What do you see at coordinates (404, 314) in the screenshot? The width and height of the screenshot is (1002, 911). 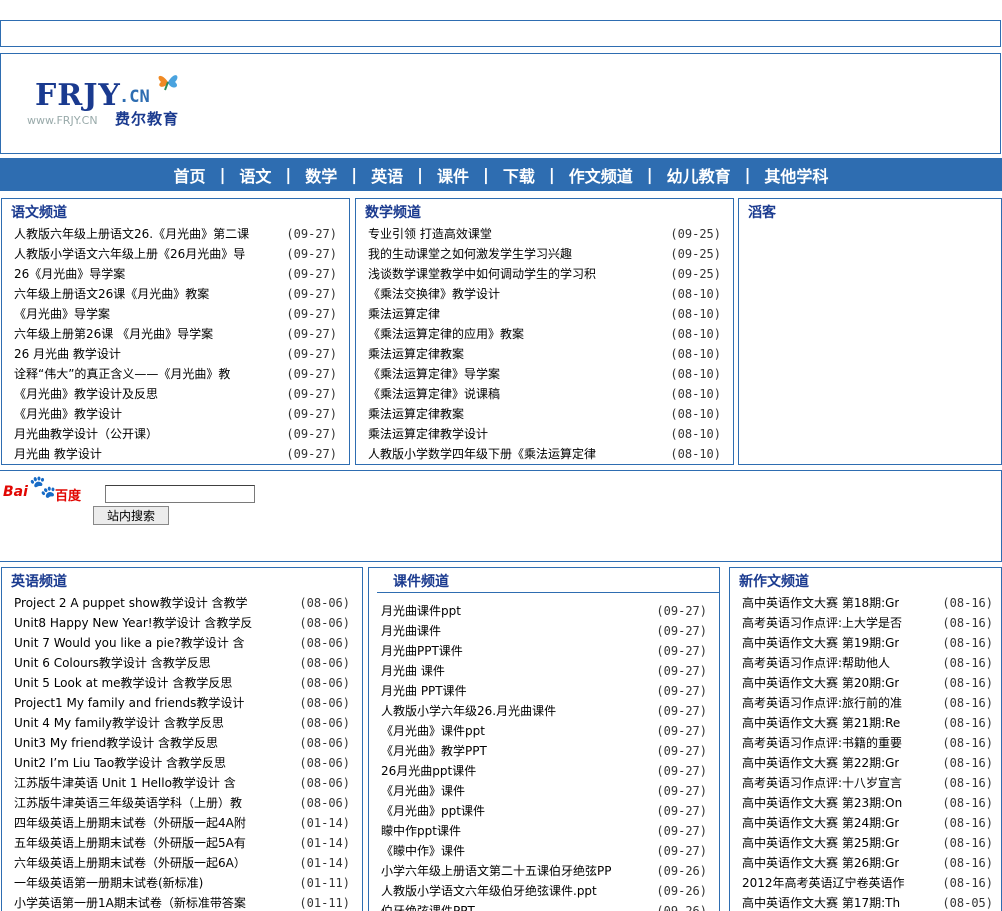 I see `article-link: 乘法运算定律` at bounding box center [404, 314].